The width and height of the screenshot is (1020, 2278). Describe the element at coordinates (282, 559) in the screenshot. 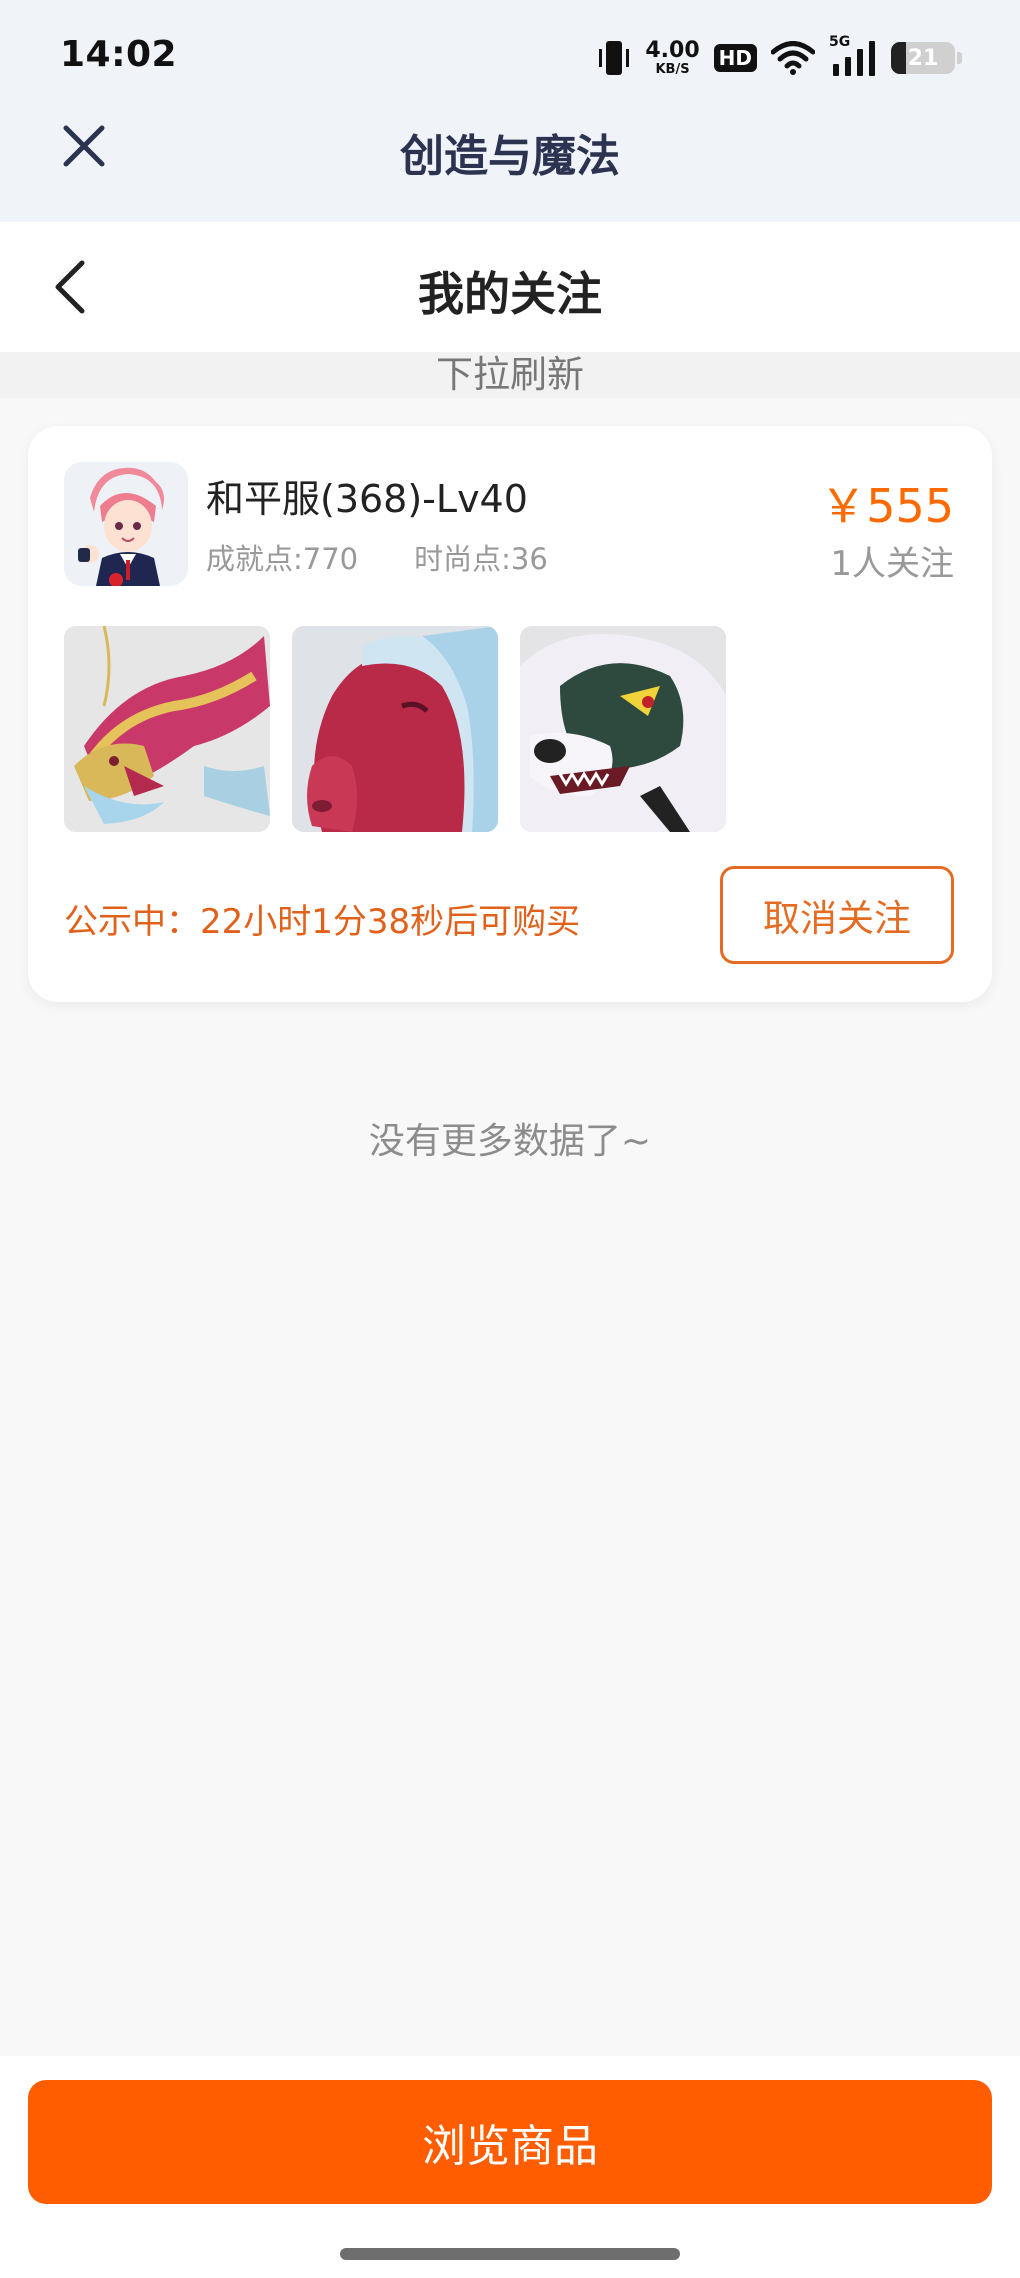

I see `achievement-points: 成就点:770` at that location.